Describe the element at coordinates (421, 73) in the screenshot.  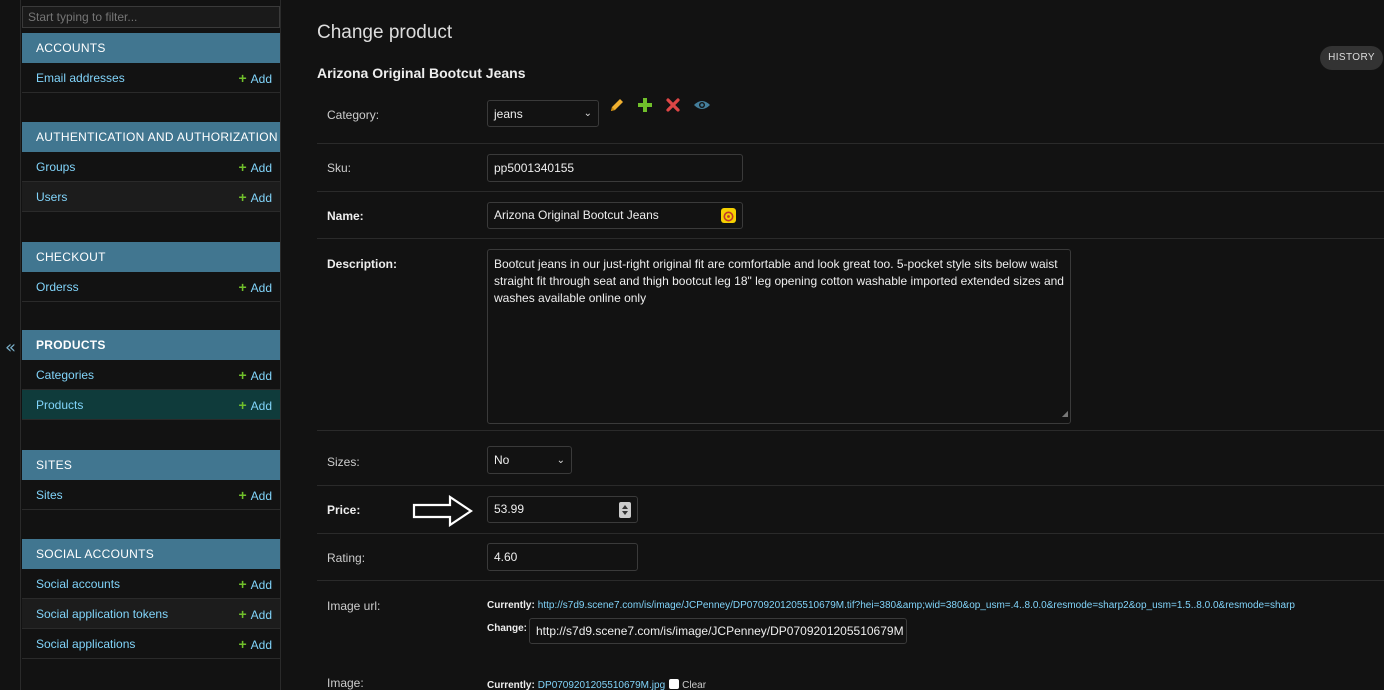
I see `object-title: Arizona Original Bootcut Jeans` at that location.